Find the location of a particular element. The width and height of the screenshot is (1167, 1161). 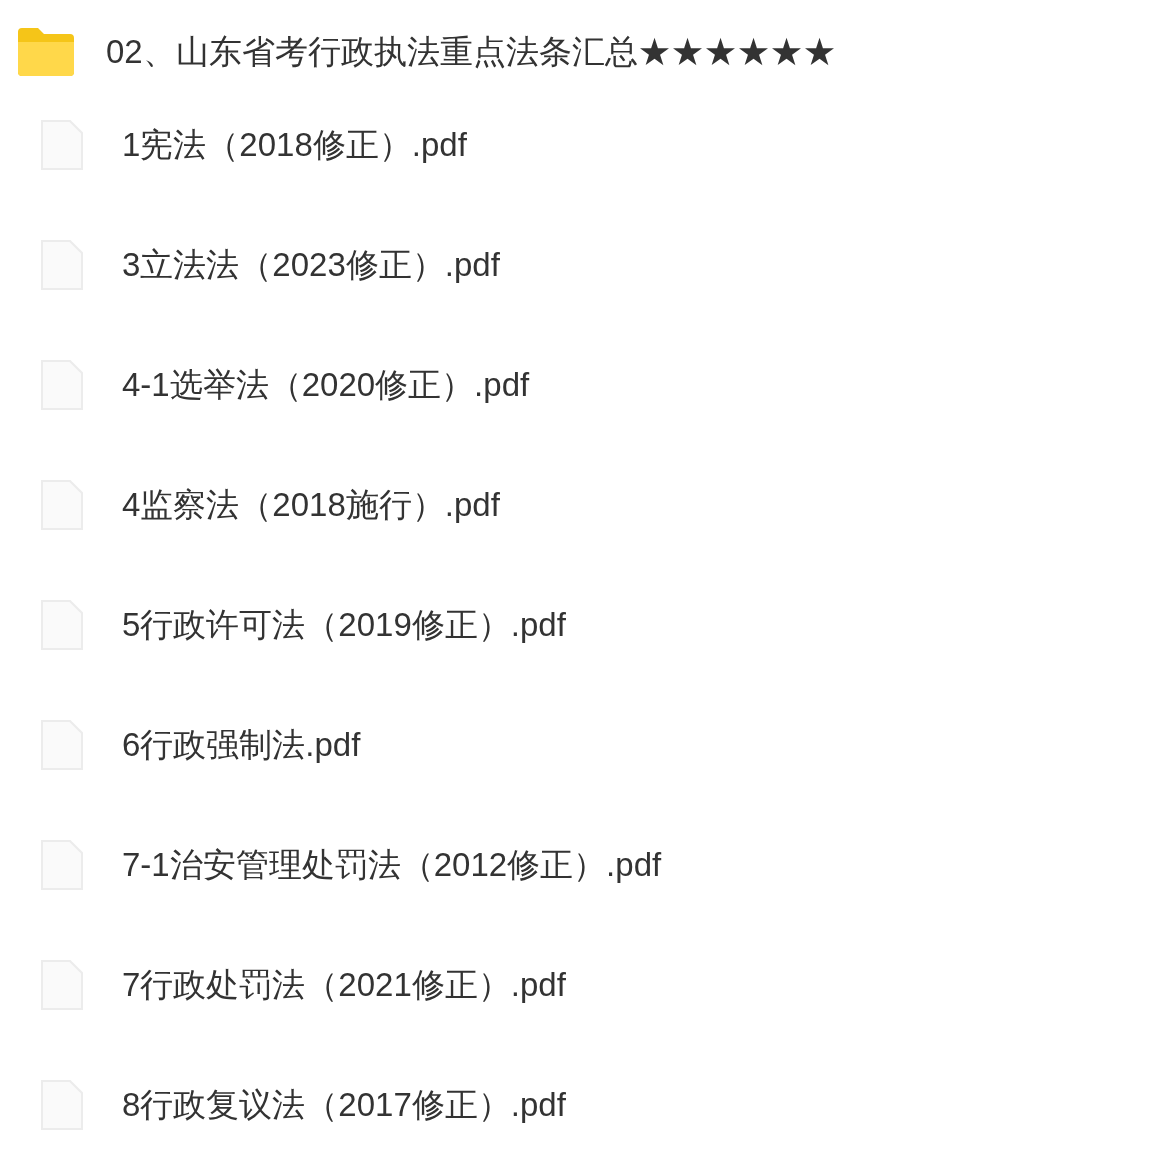

folder-name: 02、山东省考行政执法重点法条汇总★★★★★★ is located at coordinates (471, 52).